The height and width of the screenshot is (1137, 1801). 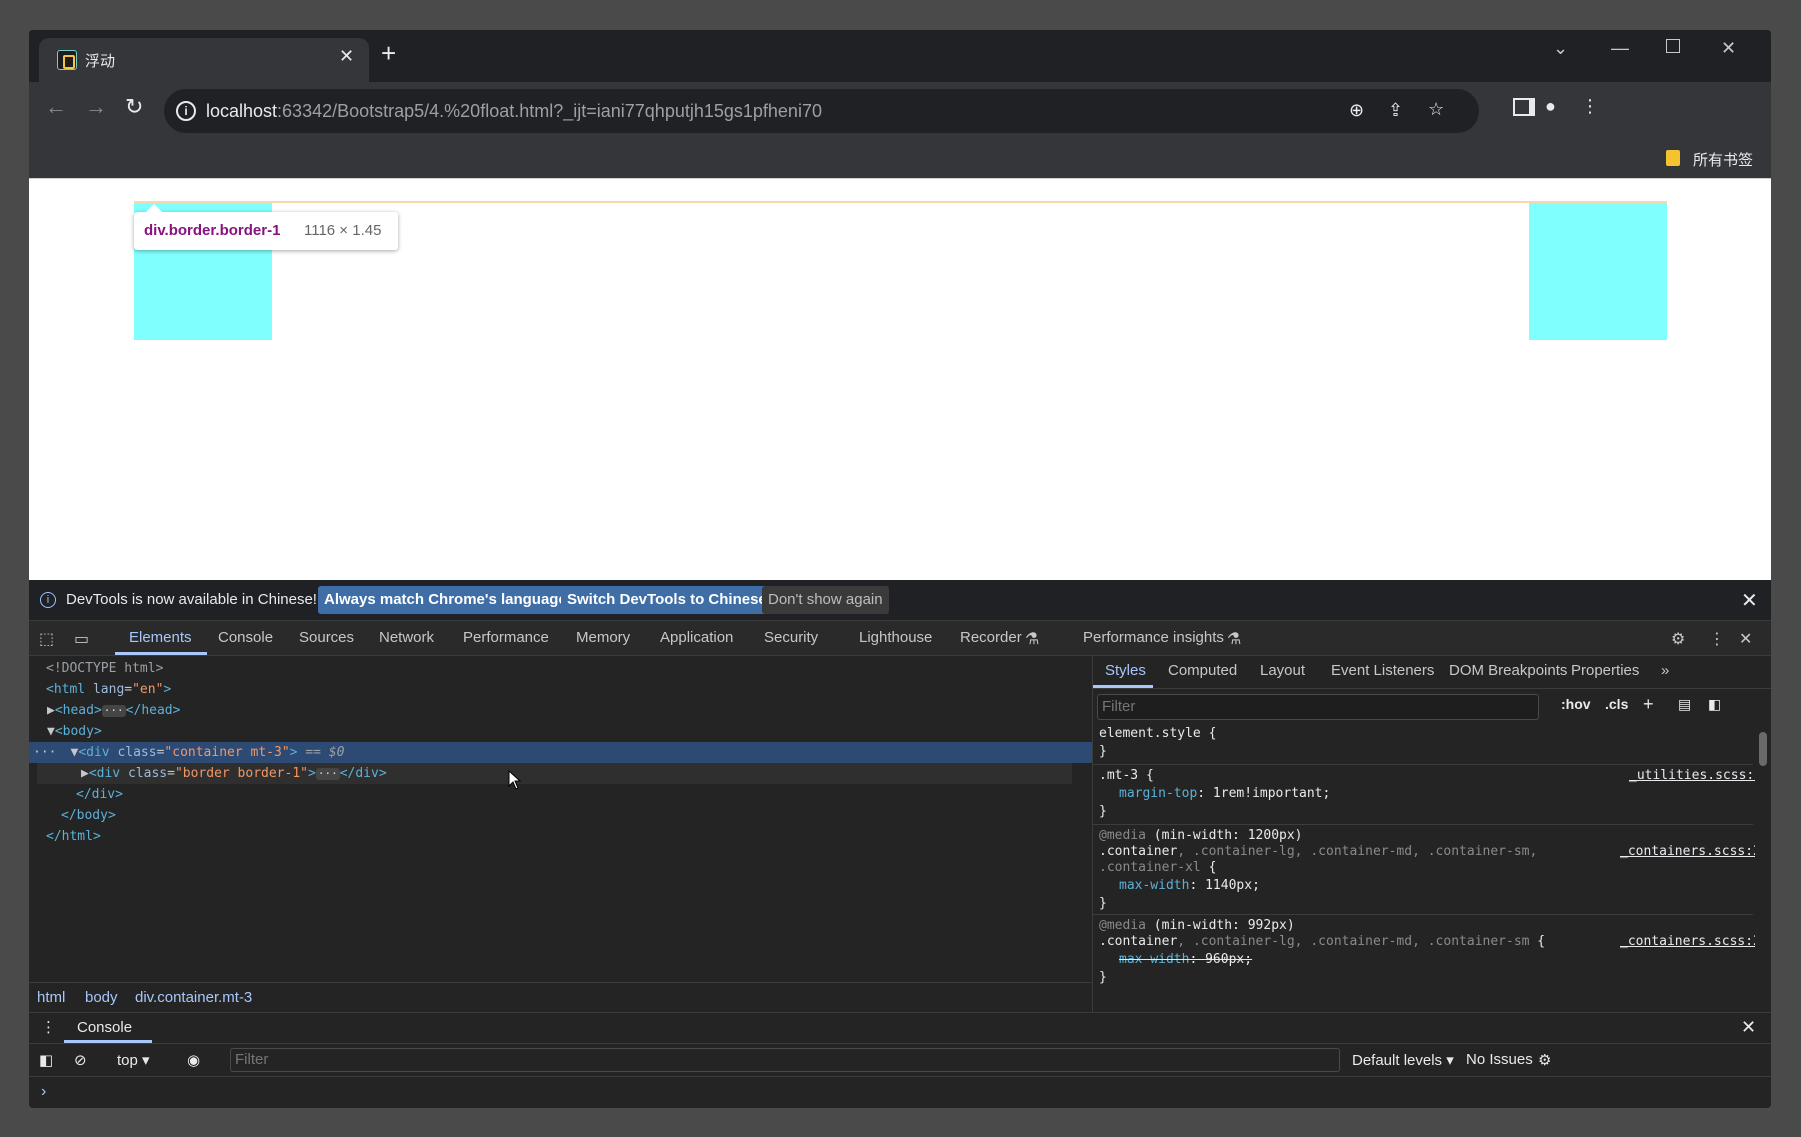 What do you see at coordinates (1620, 48) in the screenshot?
I see `minimize-button: —` at bounding box center [1620, 48].